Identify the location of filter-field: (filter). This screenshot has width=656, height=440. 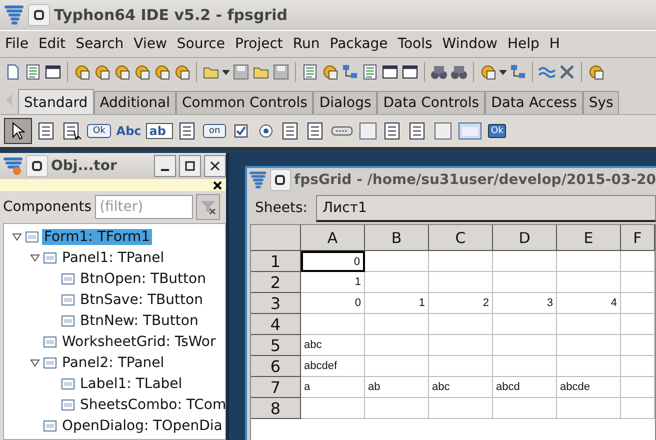
(143, 207).